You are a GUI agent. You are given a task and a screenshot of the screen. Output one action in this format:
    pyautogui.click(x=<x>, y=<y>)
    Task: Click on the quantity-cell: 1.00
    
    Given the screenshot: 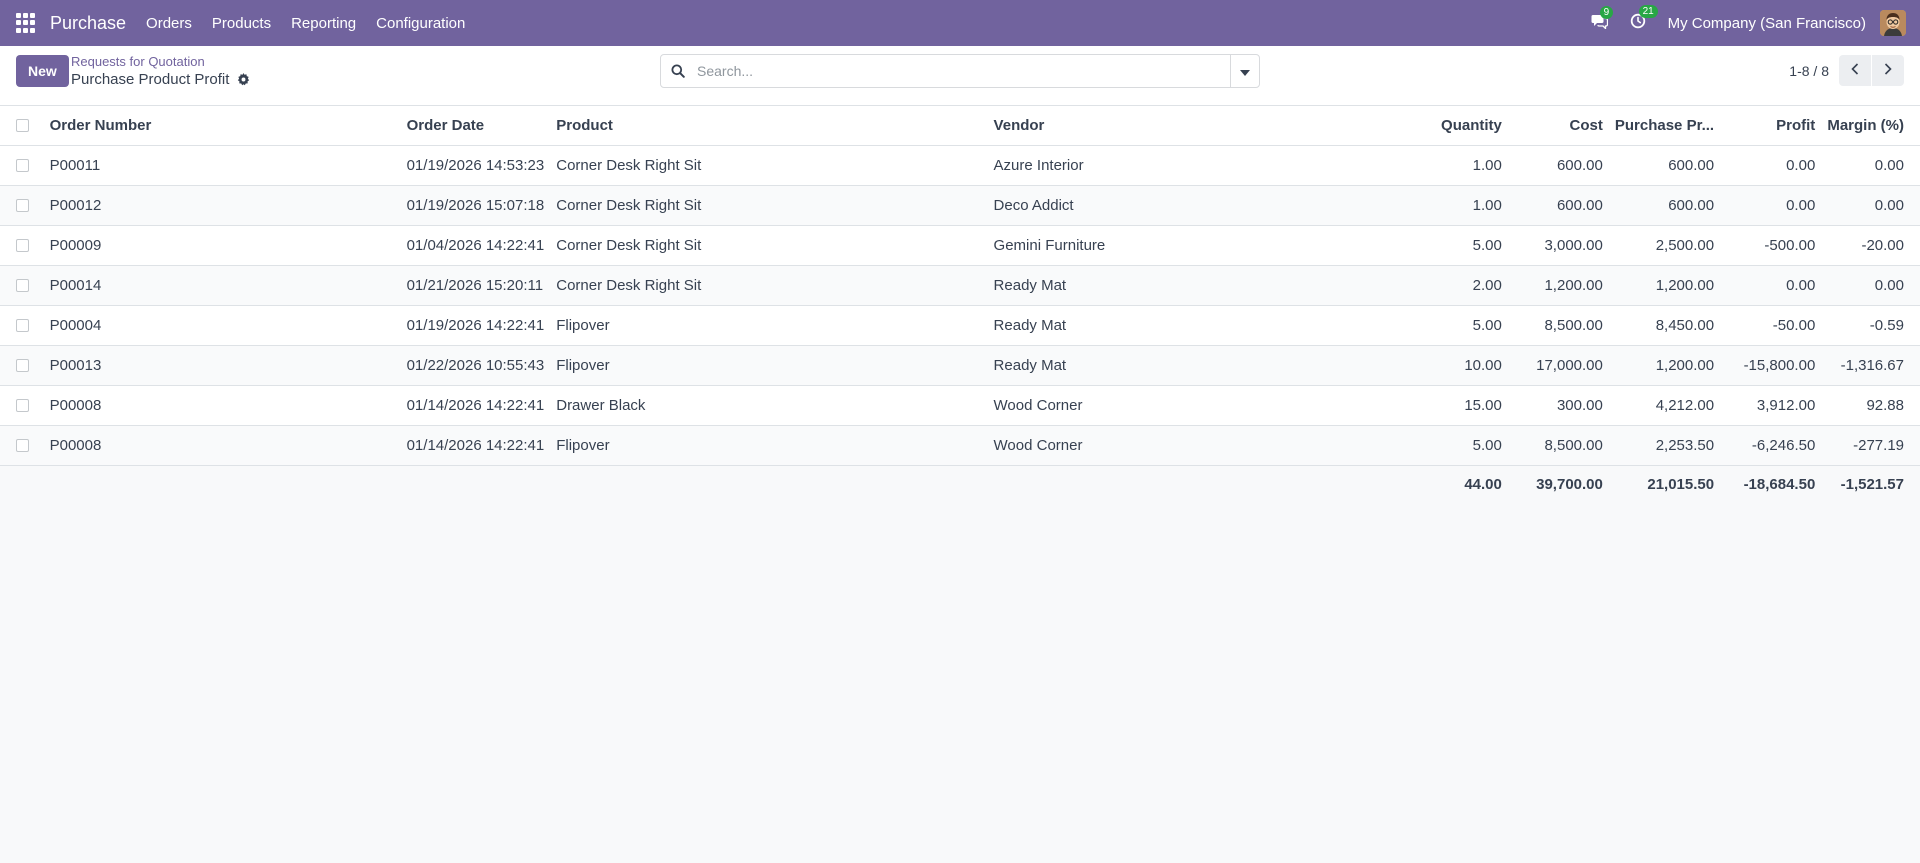 What is the action you would take?
    pyautogui.click(x=1457, y=205)
    